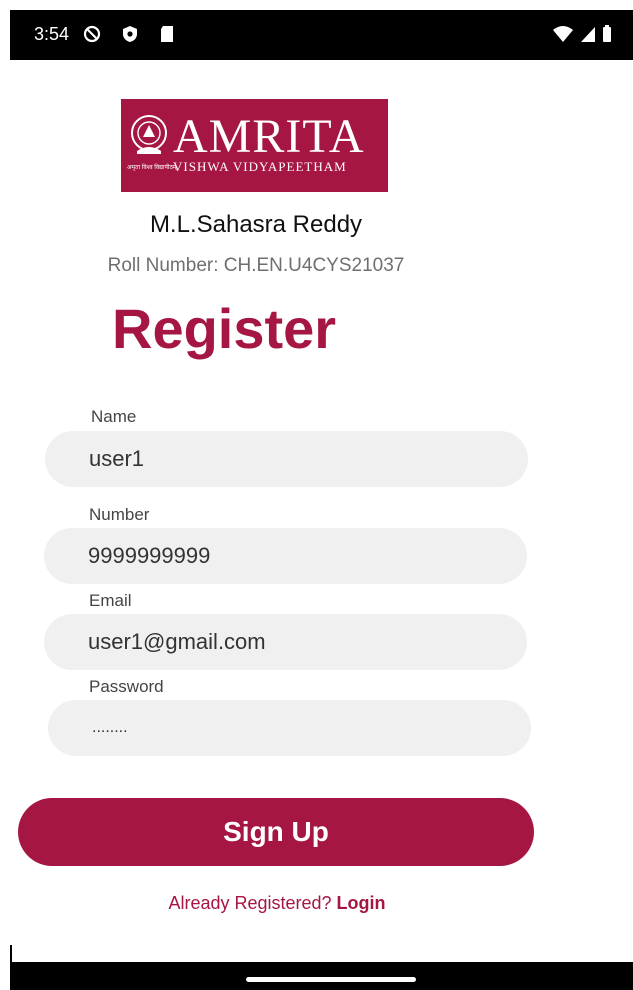 This screenshot has height=990, width=633. I want to click on login-prompt: Already Registered? Login, so click(277, 903).